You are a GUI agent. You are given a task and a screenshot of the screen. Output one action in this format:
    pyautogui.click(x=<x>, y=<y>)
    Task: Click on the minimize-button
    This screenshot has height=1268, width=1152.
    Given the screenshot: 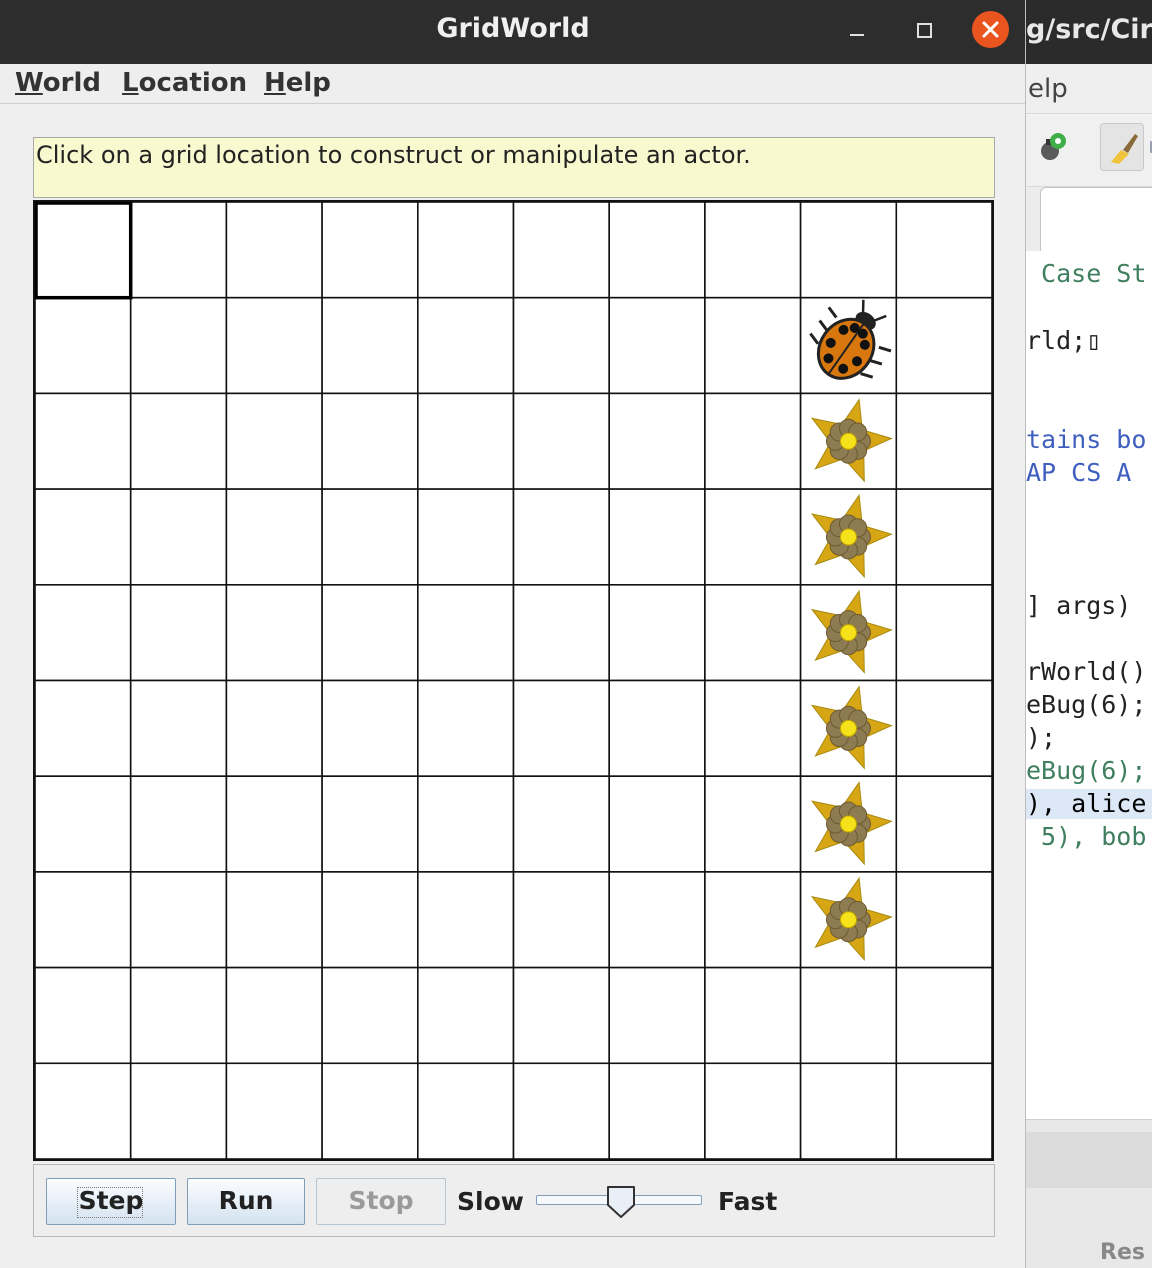 What is the action you would take?
    pyautogui.click(x=857, y=31)
    